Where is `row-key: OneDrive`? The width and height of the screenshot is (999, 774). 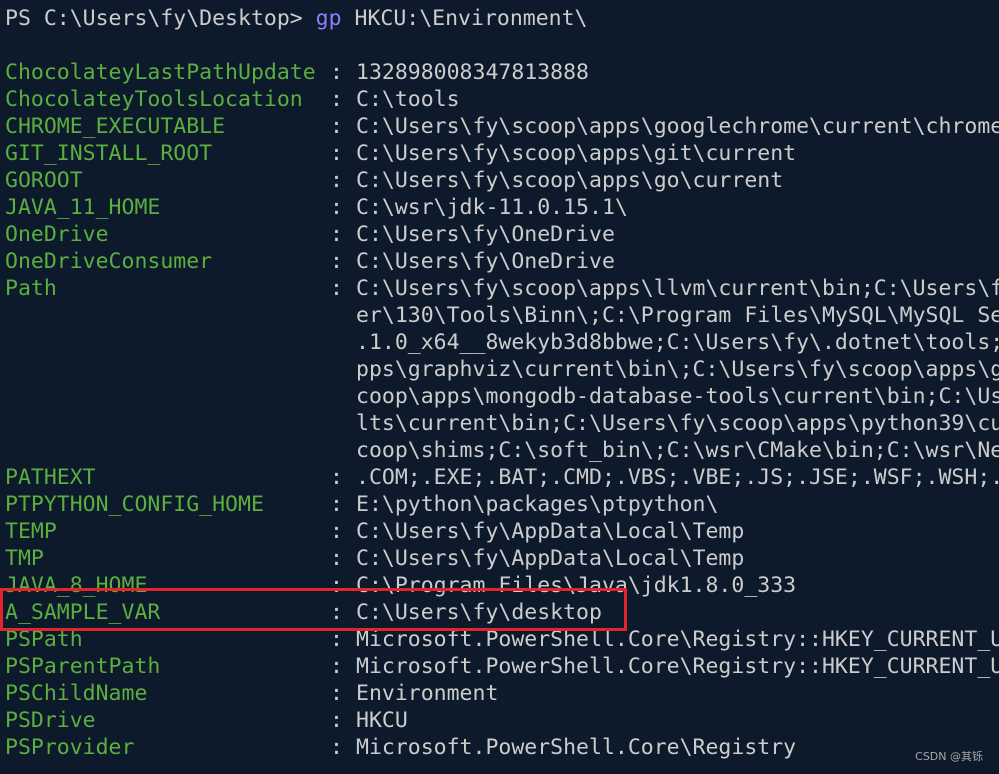
row-key: OneDrive is located at coordinates (57, 234).